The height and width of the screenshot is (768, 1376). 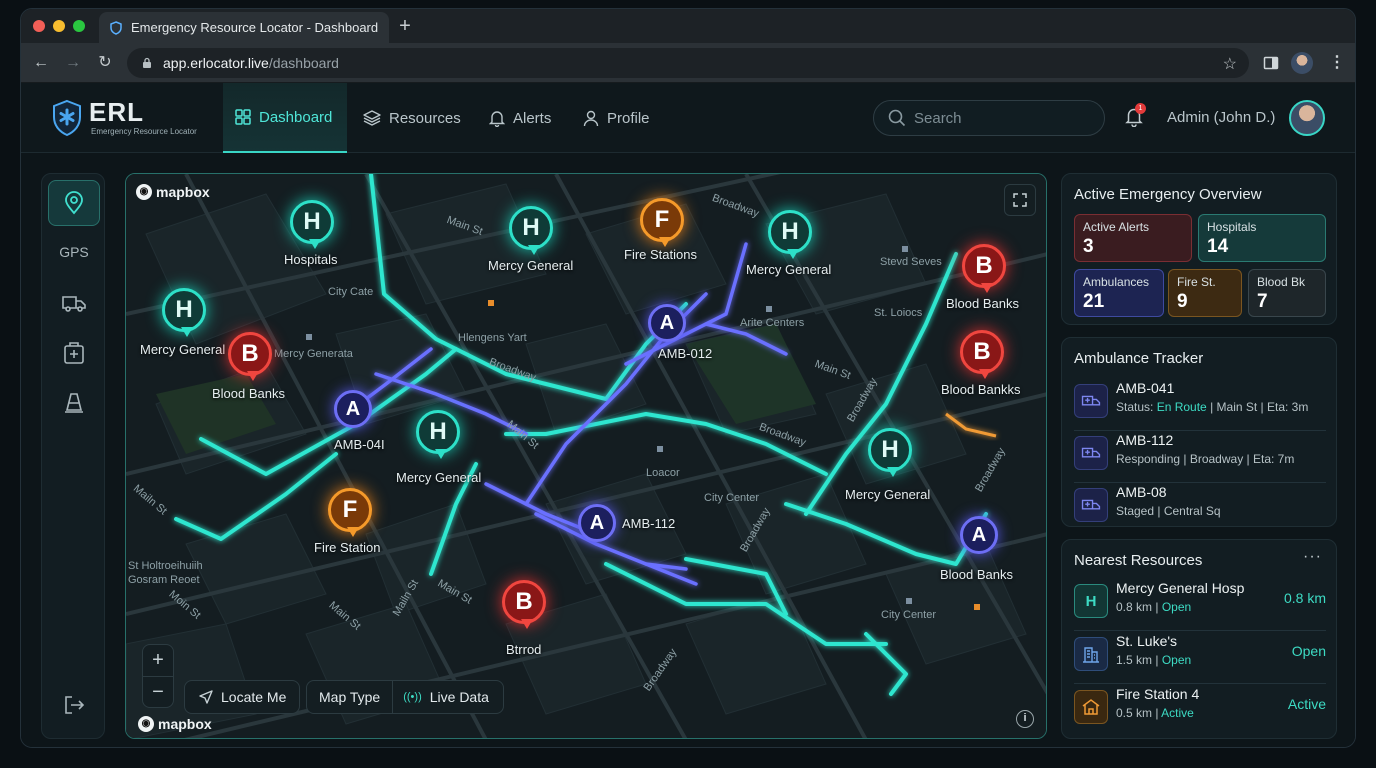 What do you see at coordinates (1287, 293) in the screenshot?
I see `stat-blood-banks: Blood Bk 7` at bounding box center [1287, 293].